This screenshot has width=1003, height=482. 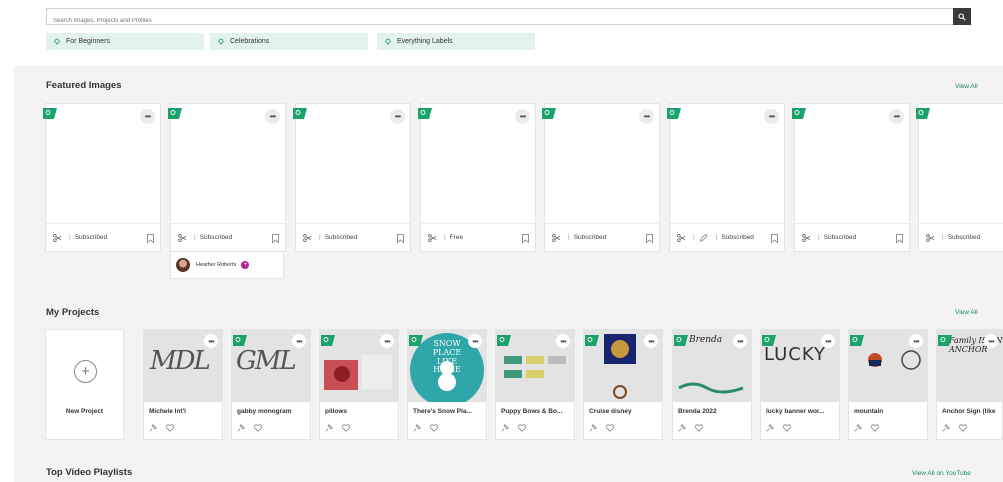 I want to click on search-input, so click(x=497, y=21).